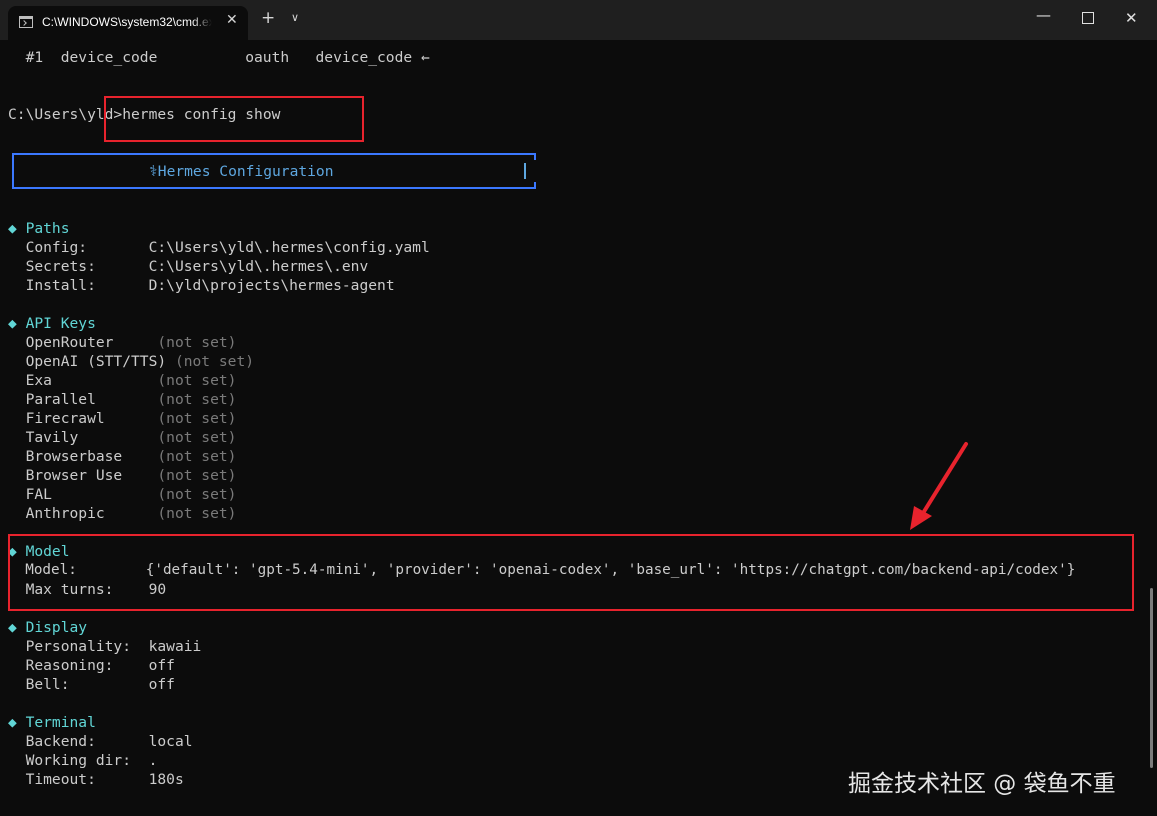 This screenshot has height=816, width=1157. What do you see at coordinates (571, 572) in the screenshot?
I see `model-highlight-box` at bounding box center [571, 572].